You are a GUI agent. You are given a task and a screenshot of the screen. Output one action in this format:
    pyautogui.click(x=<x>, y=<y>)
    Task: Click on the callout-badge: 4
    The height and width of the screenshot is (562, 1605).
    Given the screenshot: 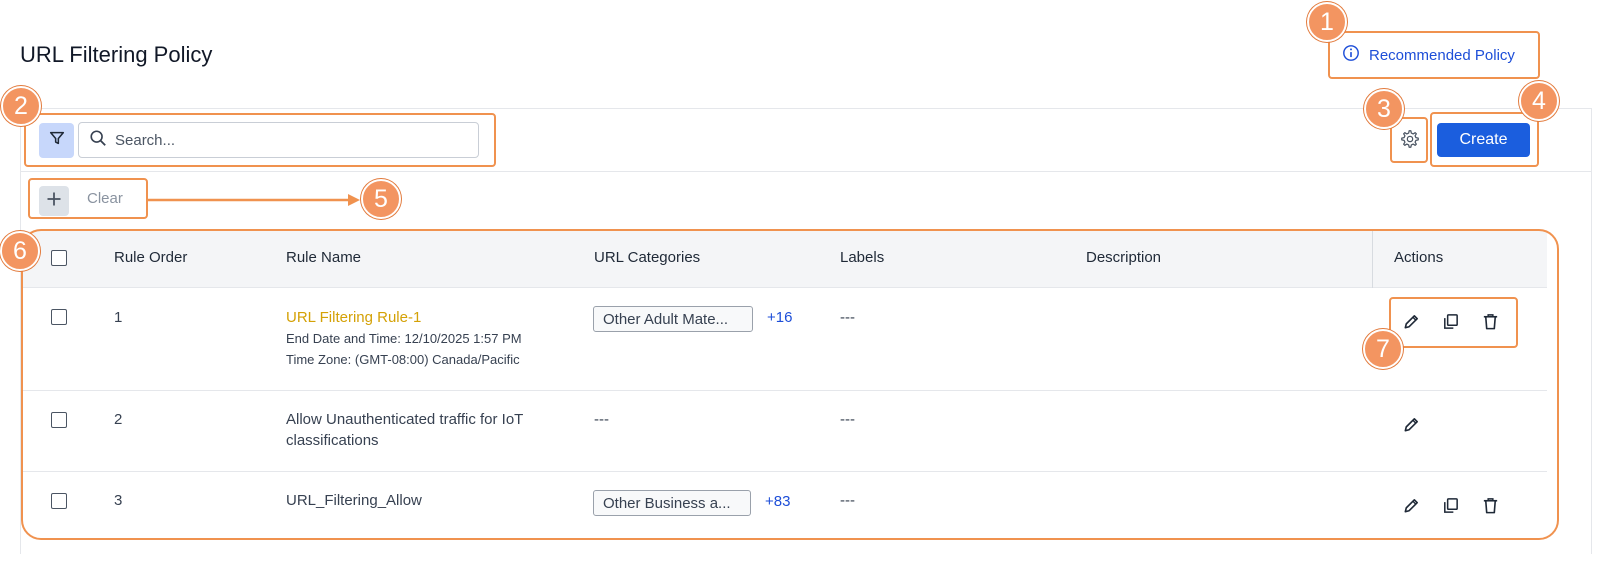 What is the action you would take?
    pyautogui.click(x=1539, y=101)
    